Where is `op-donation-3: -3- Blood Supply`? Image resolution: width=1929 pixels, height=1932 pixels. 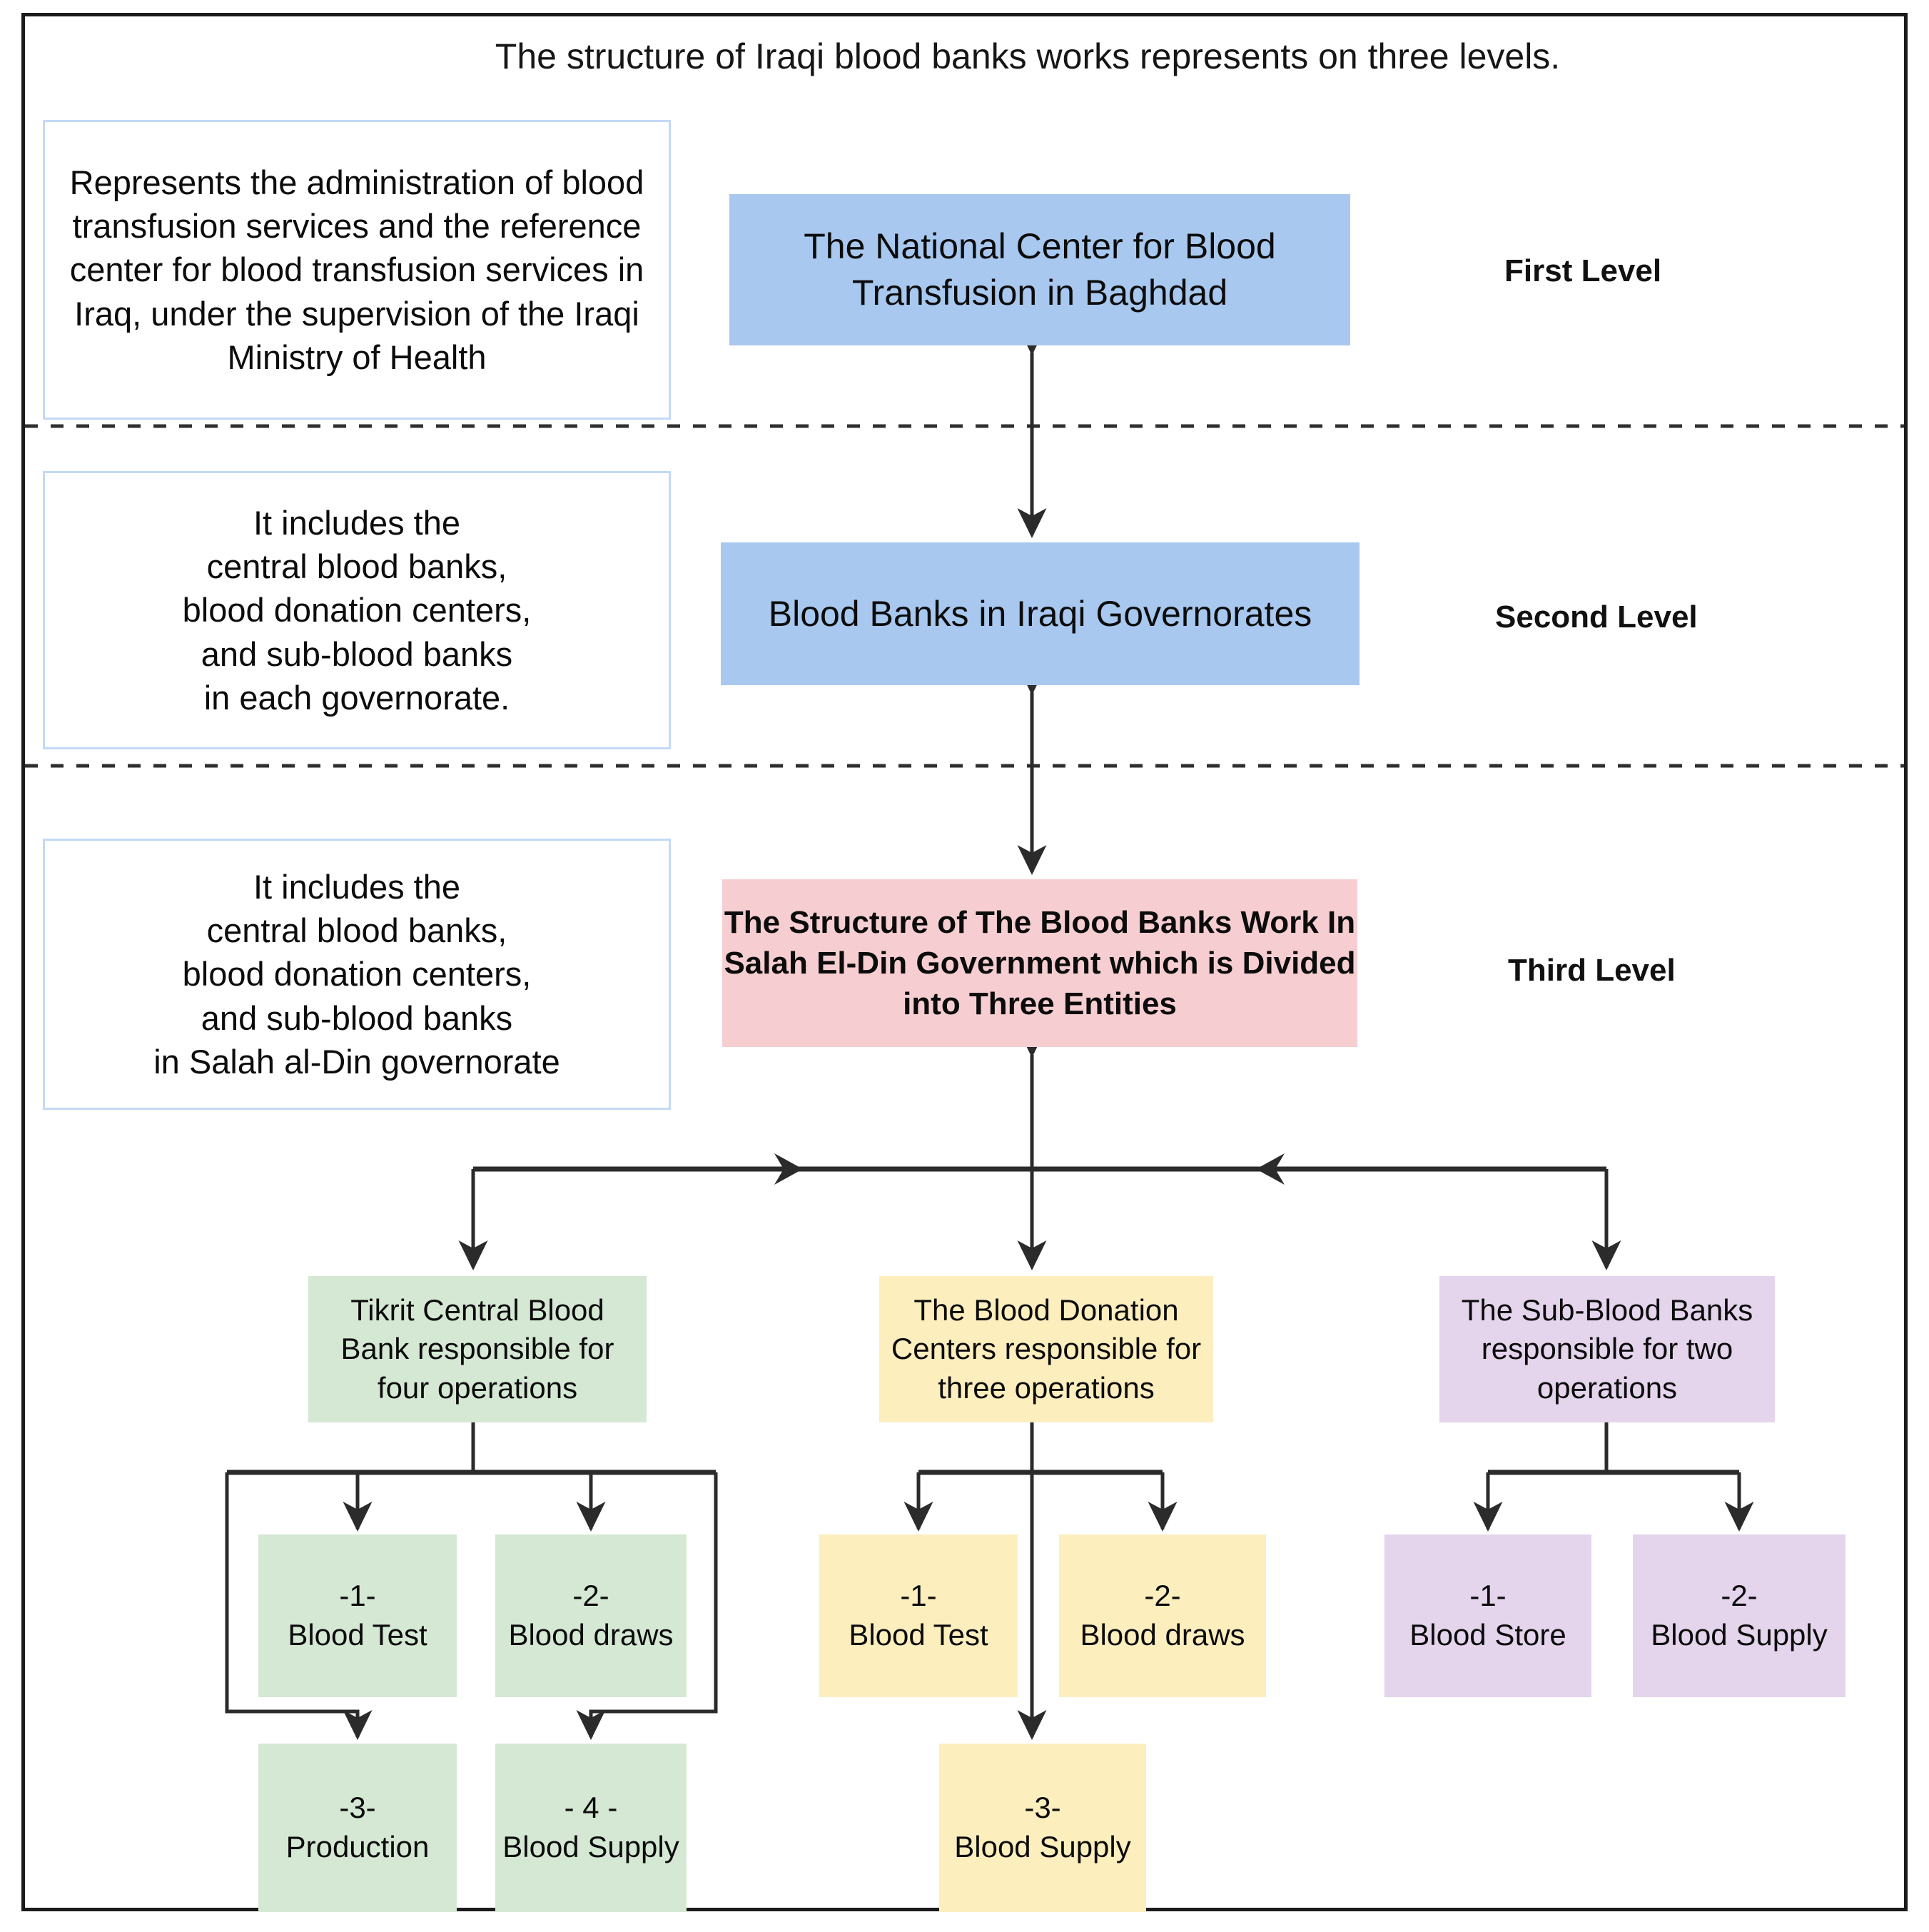
op-donation-3: -3- Blood Supply is located at coordinates (1043, 1828).